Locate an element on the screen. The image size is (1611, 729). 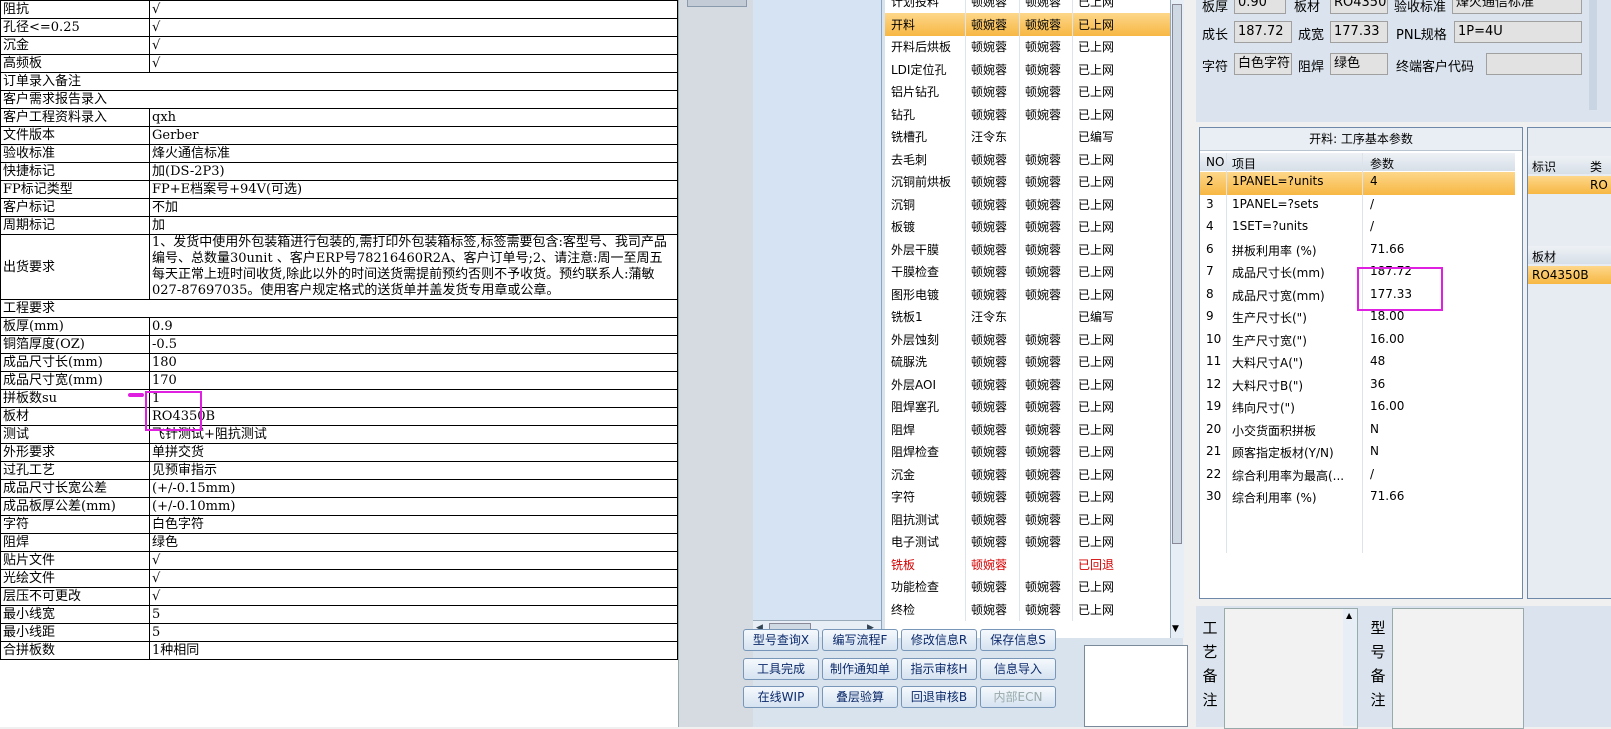
params-row: 3 1PANEL=?sets / is located at coordinates (1357, 206).